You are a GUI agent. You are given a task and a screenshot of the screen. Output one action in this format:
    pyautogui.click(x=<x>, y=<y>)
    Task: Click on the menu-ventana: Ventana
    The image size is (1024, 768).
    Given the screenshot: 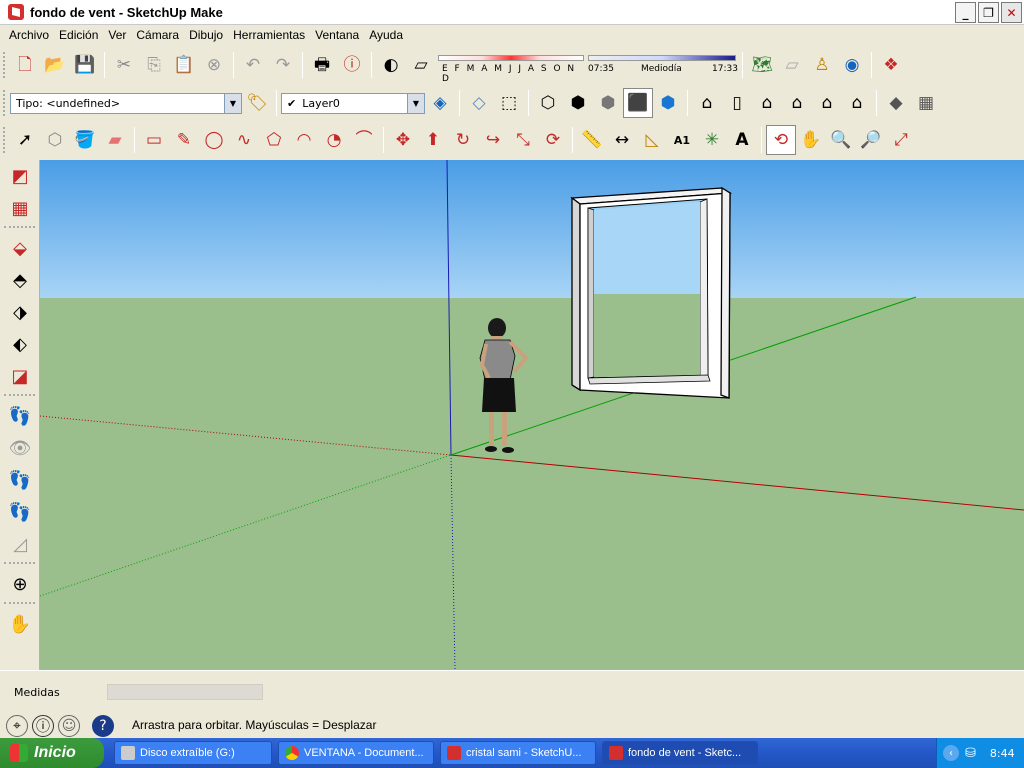 What is the action you would take?
    pyautogui.click(x=337, y=35)
    